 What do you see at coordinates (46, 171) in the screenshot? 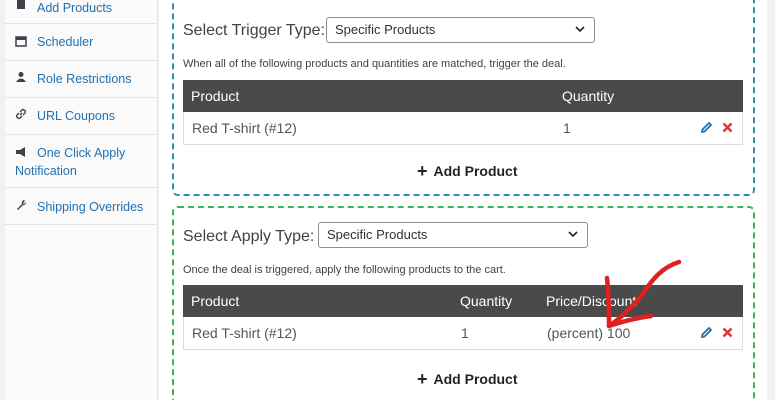
I see `sidebar-item-label-line2: Notification` at bounding box center [46, 171].